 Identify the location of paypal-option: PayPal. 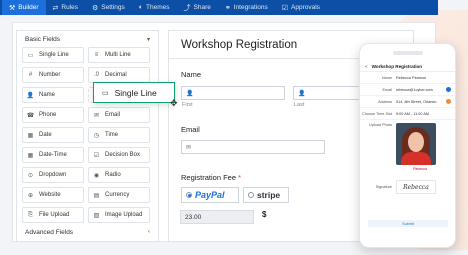
(210, 195).